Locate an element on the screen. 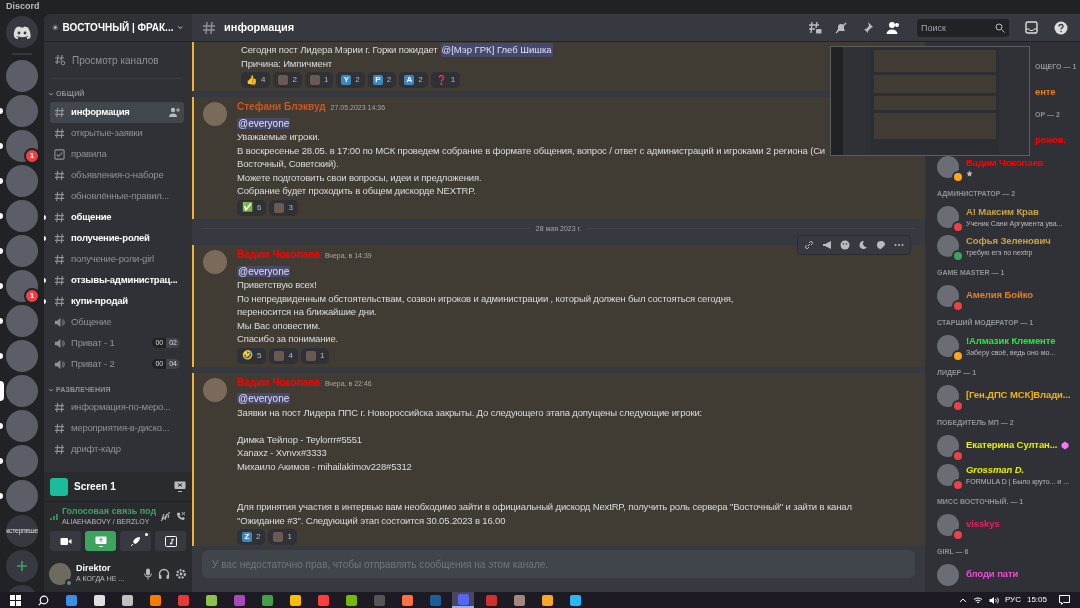 The height and width of the screenshot is (608, 1080). chevron-up-icon is located at coordinates (962, 600).